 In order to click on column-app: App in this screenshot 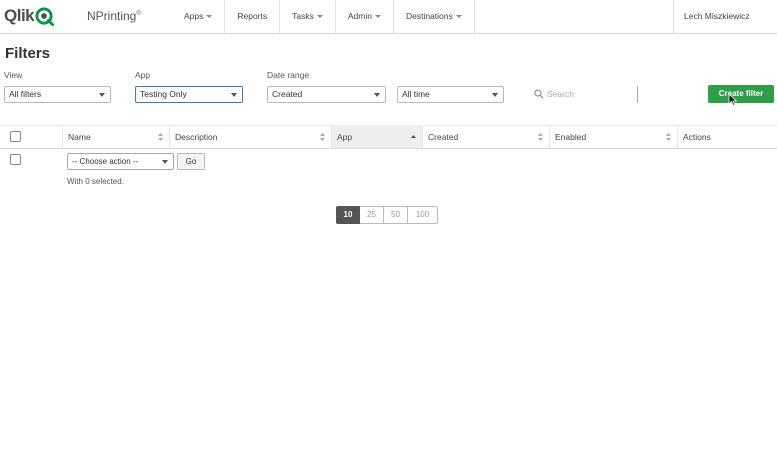, I will do `click(376, 137)`.